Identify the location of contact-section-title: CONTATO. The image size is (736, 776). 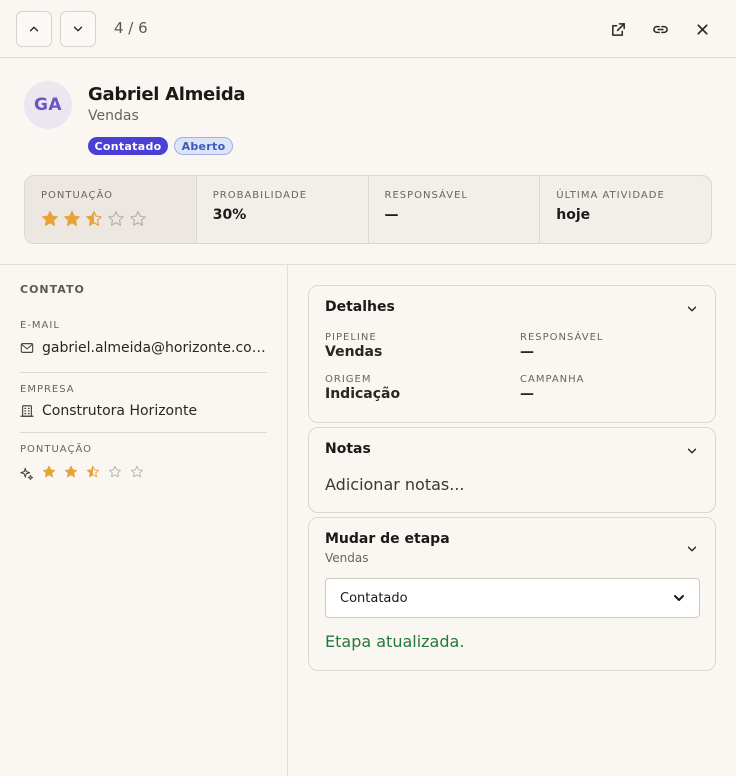
(52, 289).